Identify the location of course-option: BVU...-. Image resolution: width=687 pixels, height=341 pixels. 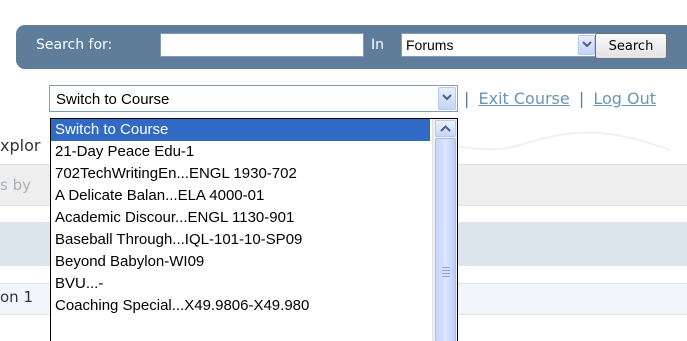
(240, 284).